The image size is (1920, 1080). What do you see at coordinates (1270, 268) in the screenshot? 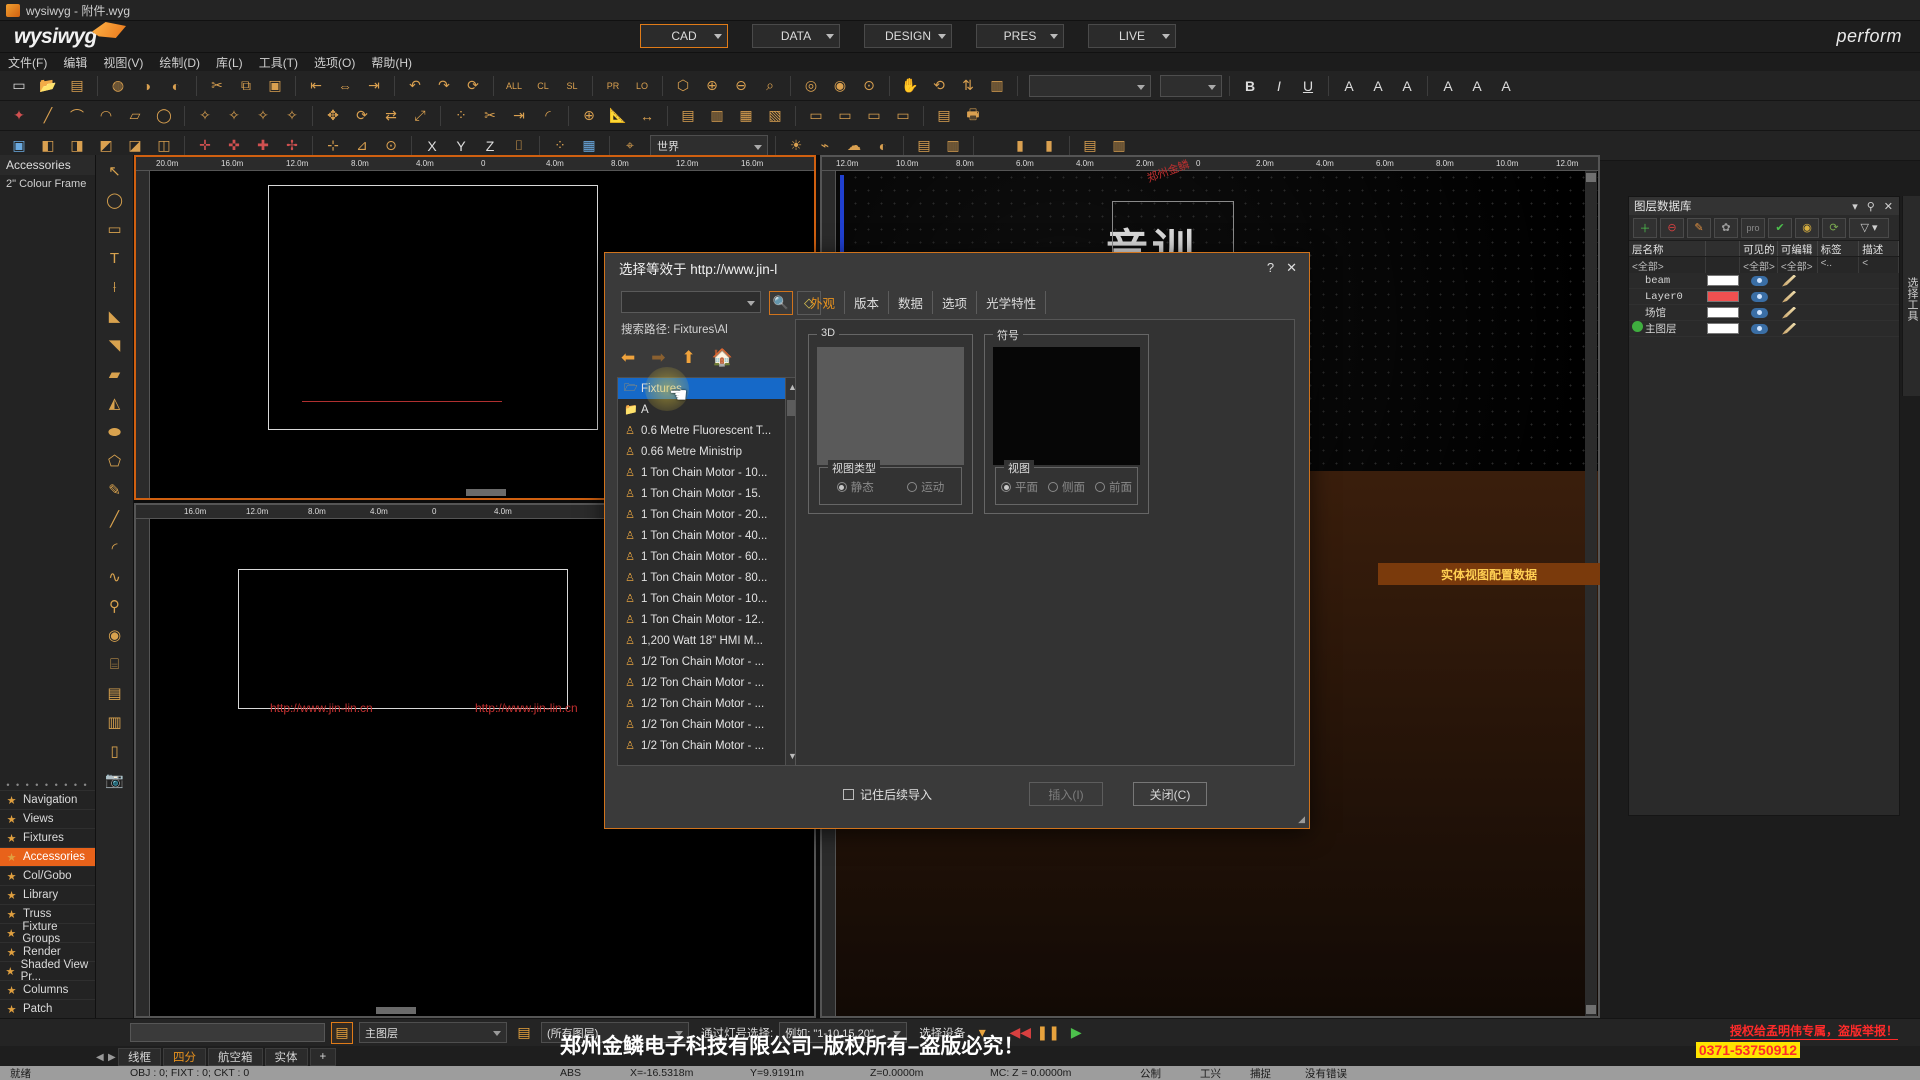
I see `help-icon: ?` at bounding box center [1270, 268].